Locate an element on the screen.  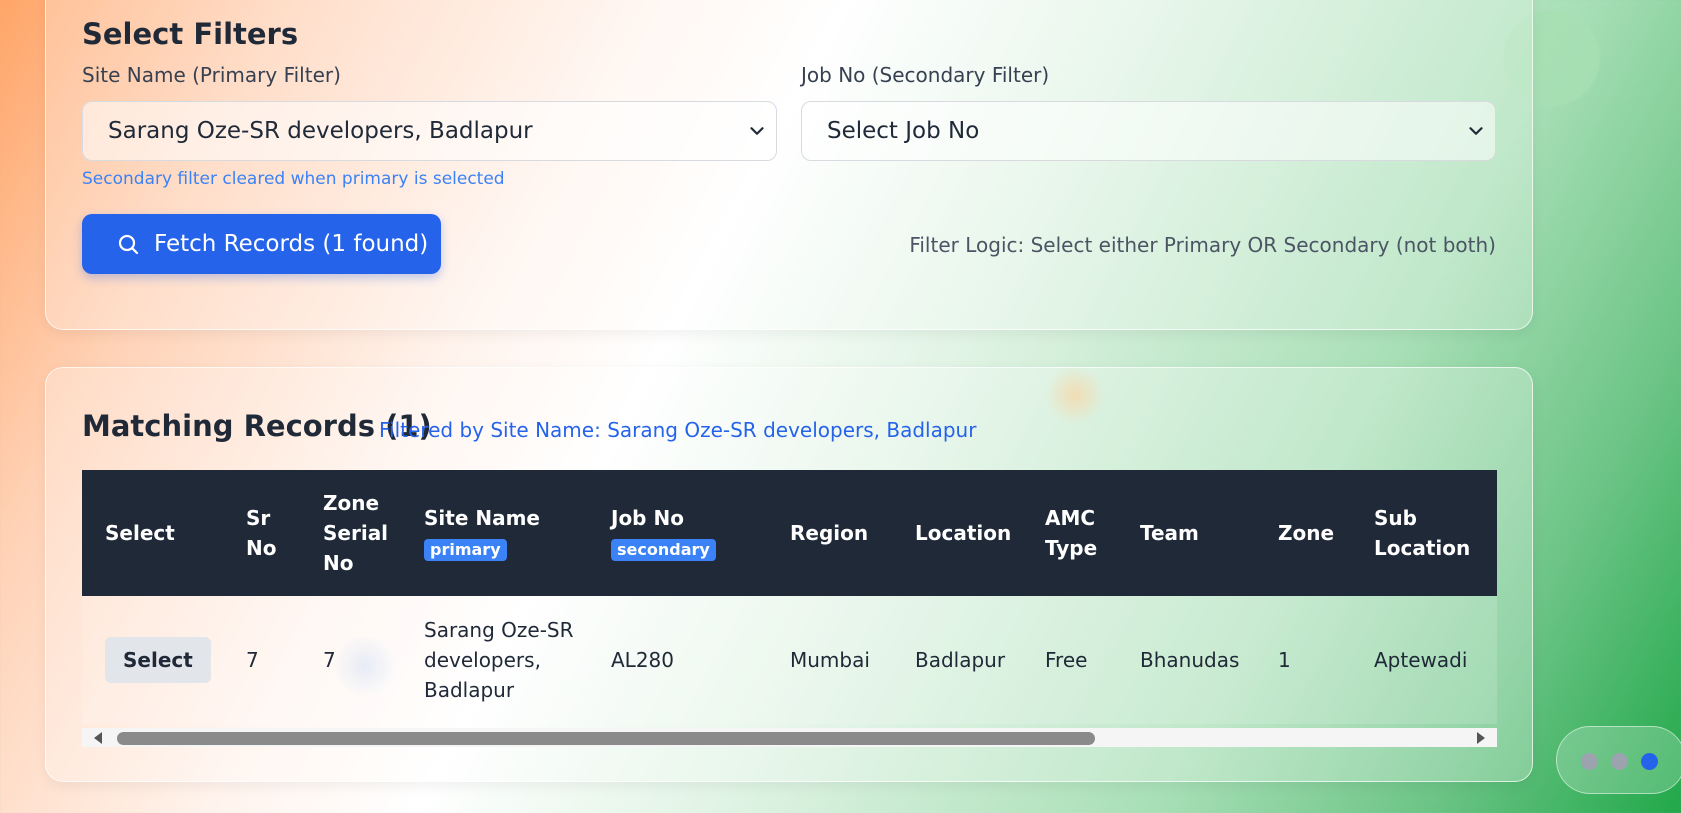
job-no-cell: AL280 is located at coordinates (642, 660).